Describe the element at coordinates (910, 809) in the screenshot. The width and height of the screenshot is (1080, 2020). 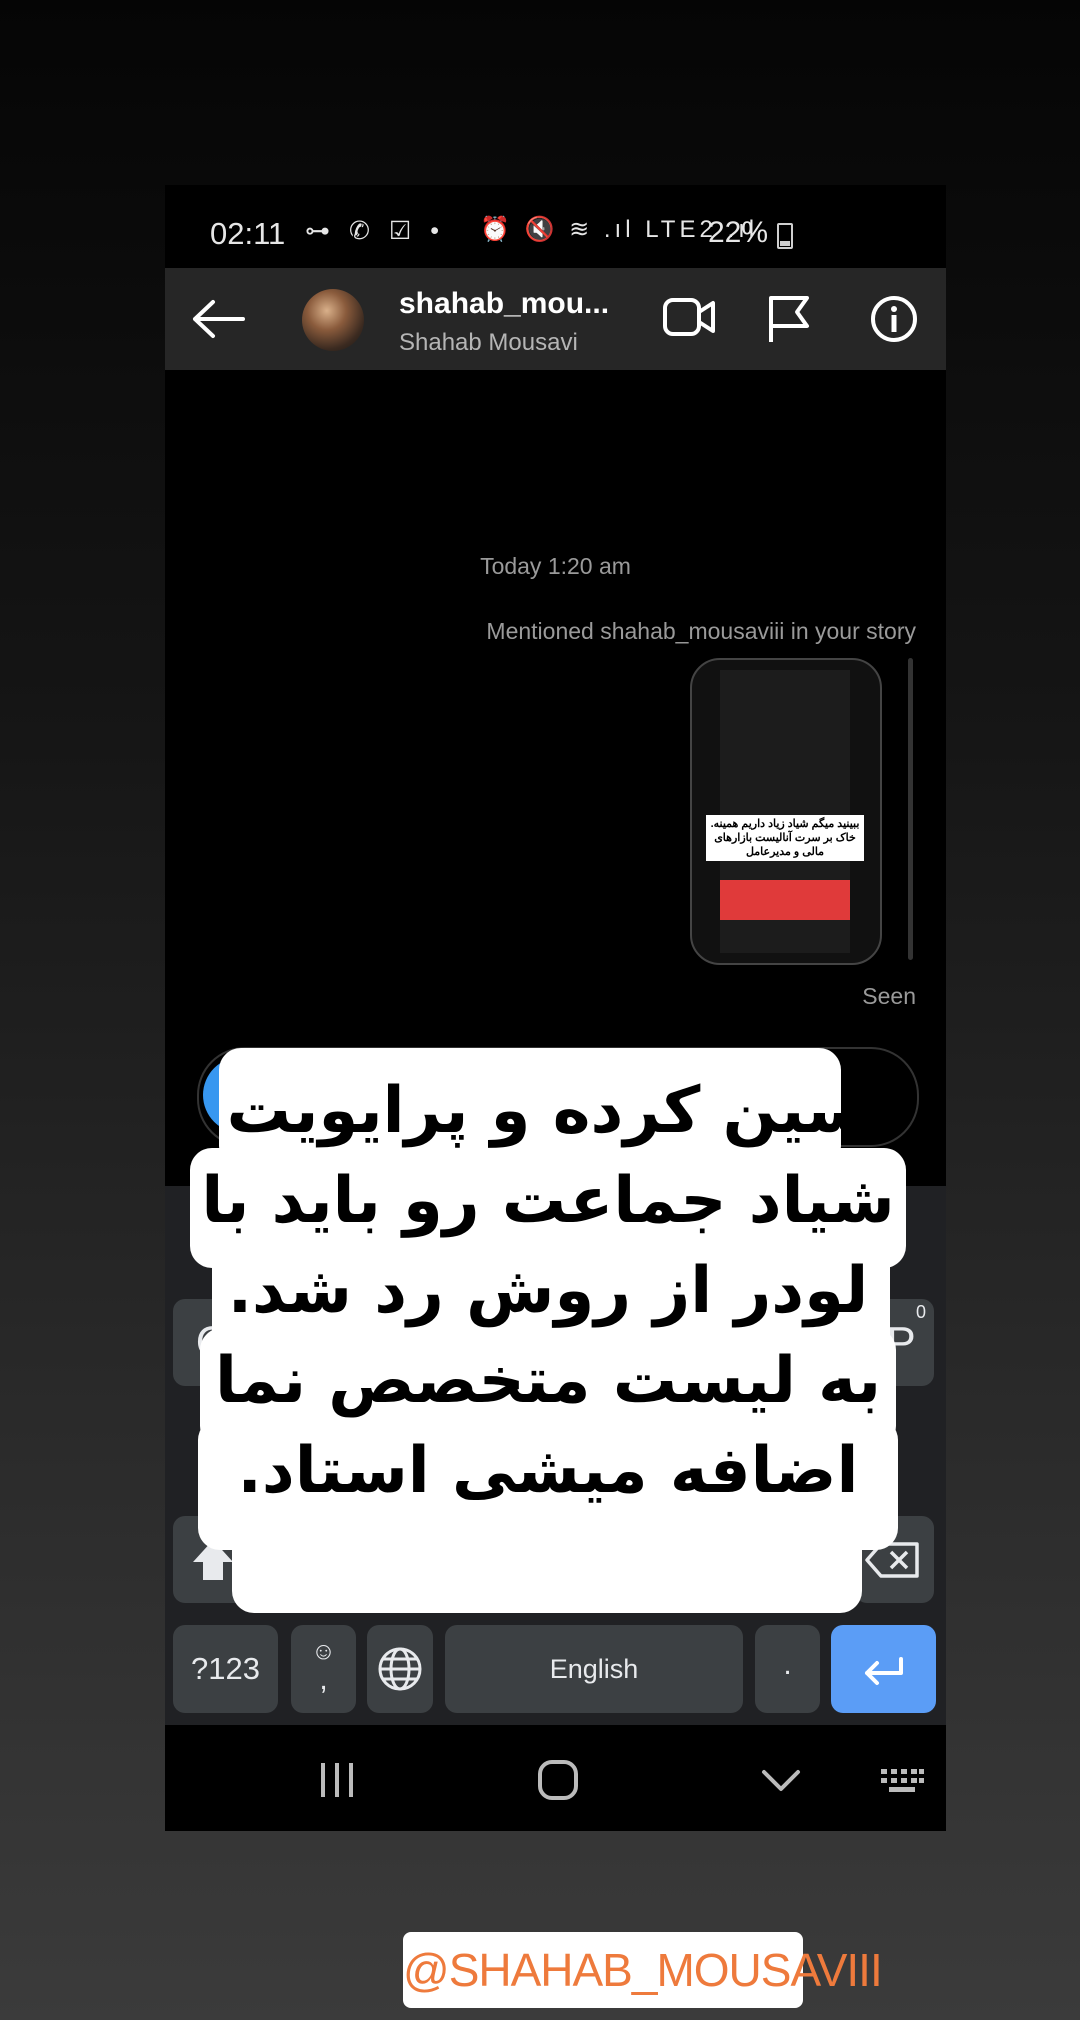
I see `chat-scrollbar` at that location.